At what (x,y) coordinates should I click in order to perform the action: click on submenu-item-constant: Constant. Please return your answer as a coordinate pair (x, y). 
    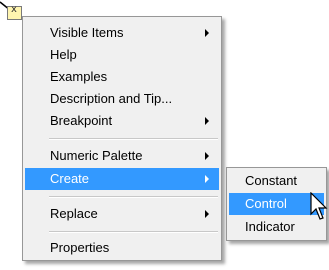
    Looking at the image, I should click on (276, 181).